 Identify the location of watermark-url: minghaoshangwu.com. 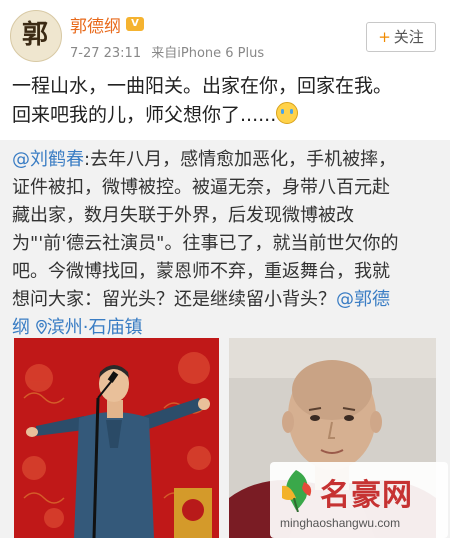
(340, 523).